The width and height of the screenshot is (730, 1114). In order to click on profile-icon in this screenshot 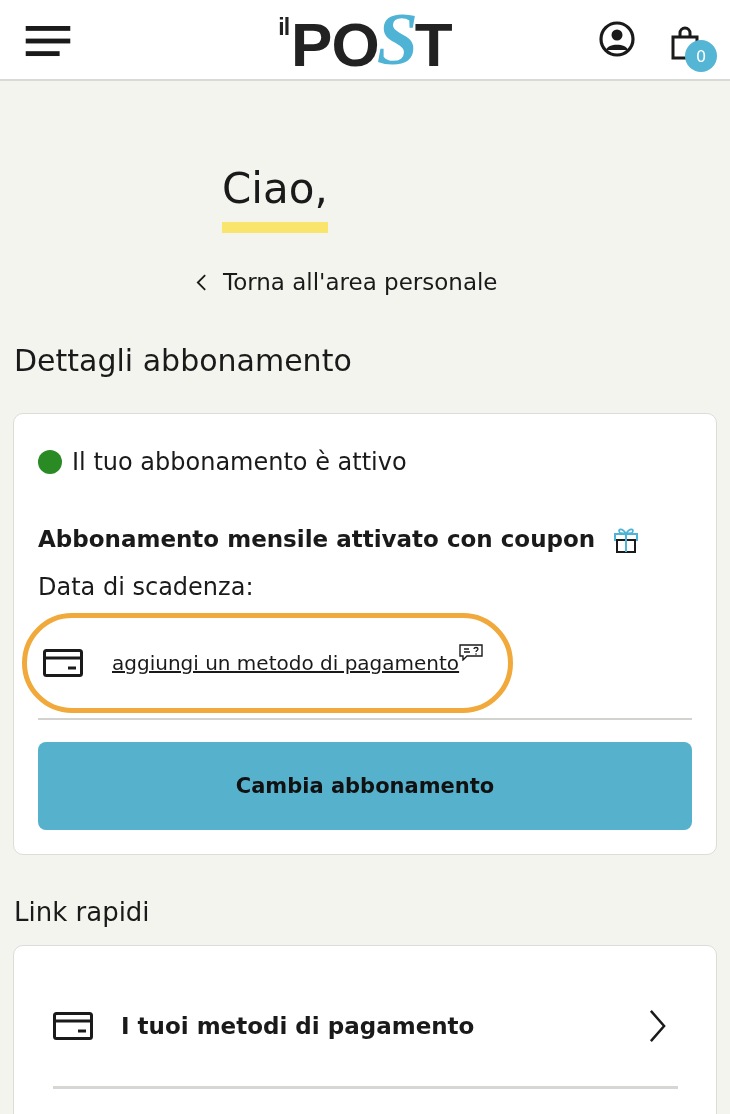, I will do `click(617, 39)`.